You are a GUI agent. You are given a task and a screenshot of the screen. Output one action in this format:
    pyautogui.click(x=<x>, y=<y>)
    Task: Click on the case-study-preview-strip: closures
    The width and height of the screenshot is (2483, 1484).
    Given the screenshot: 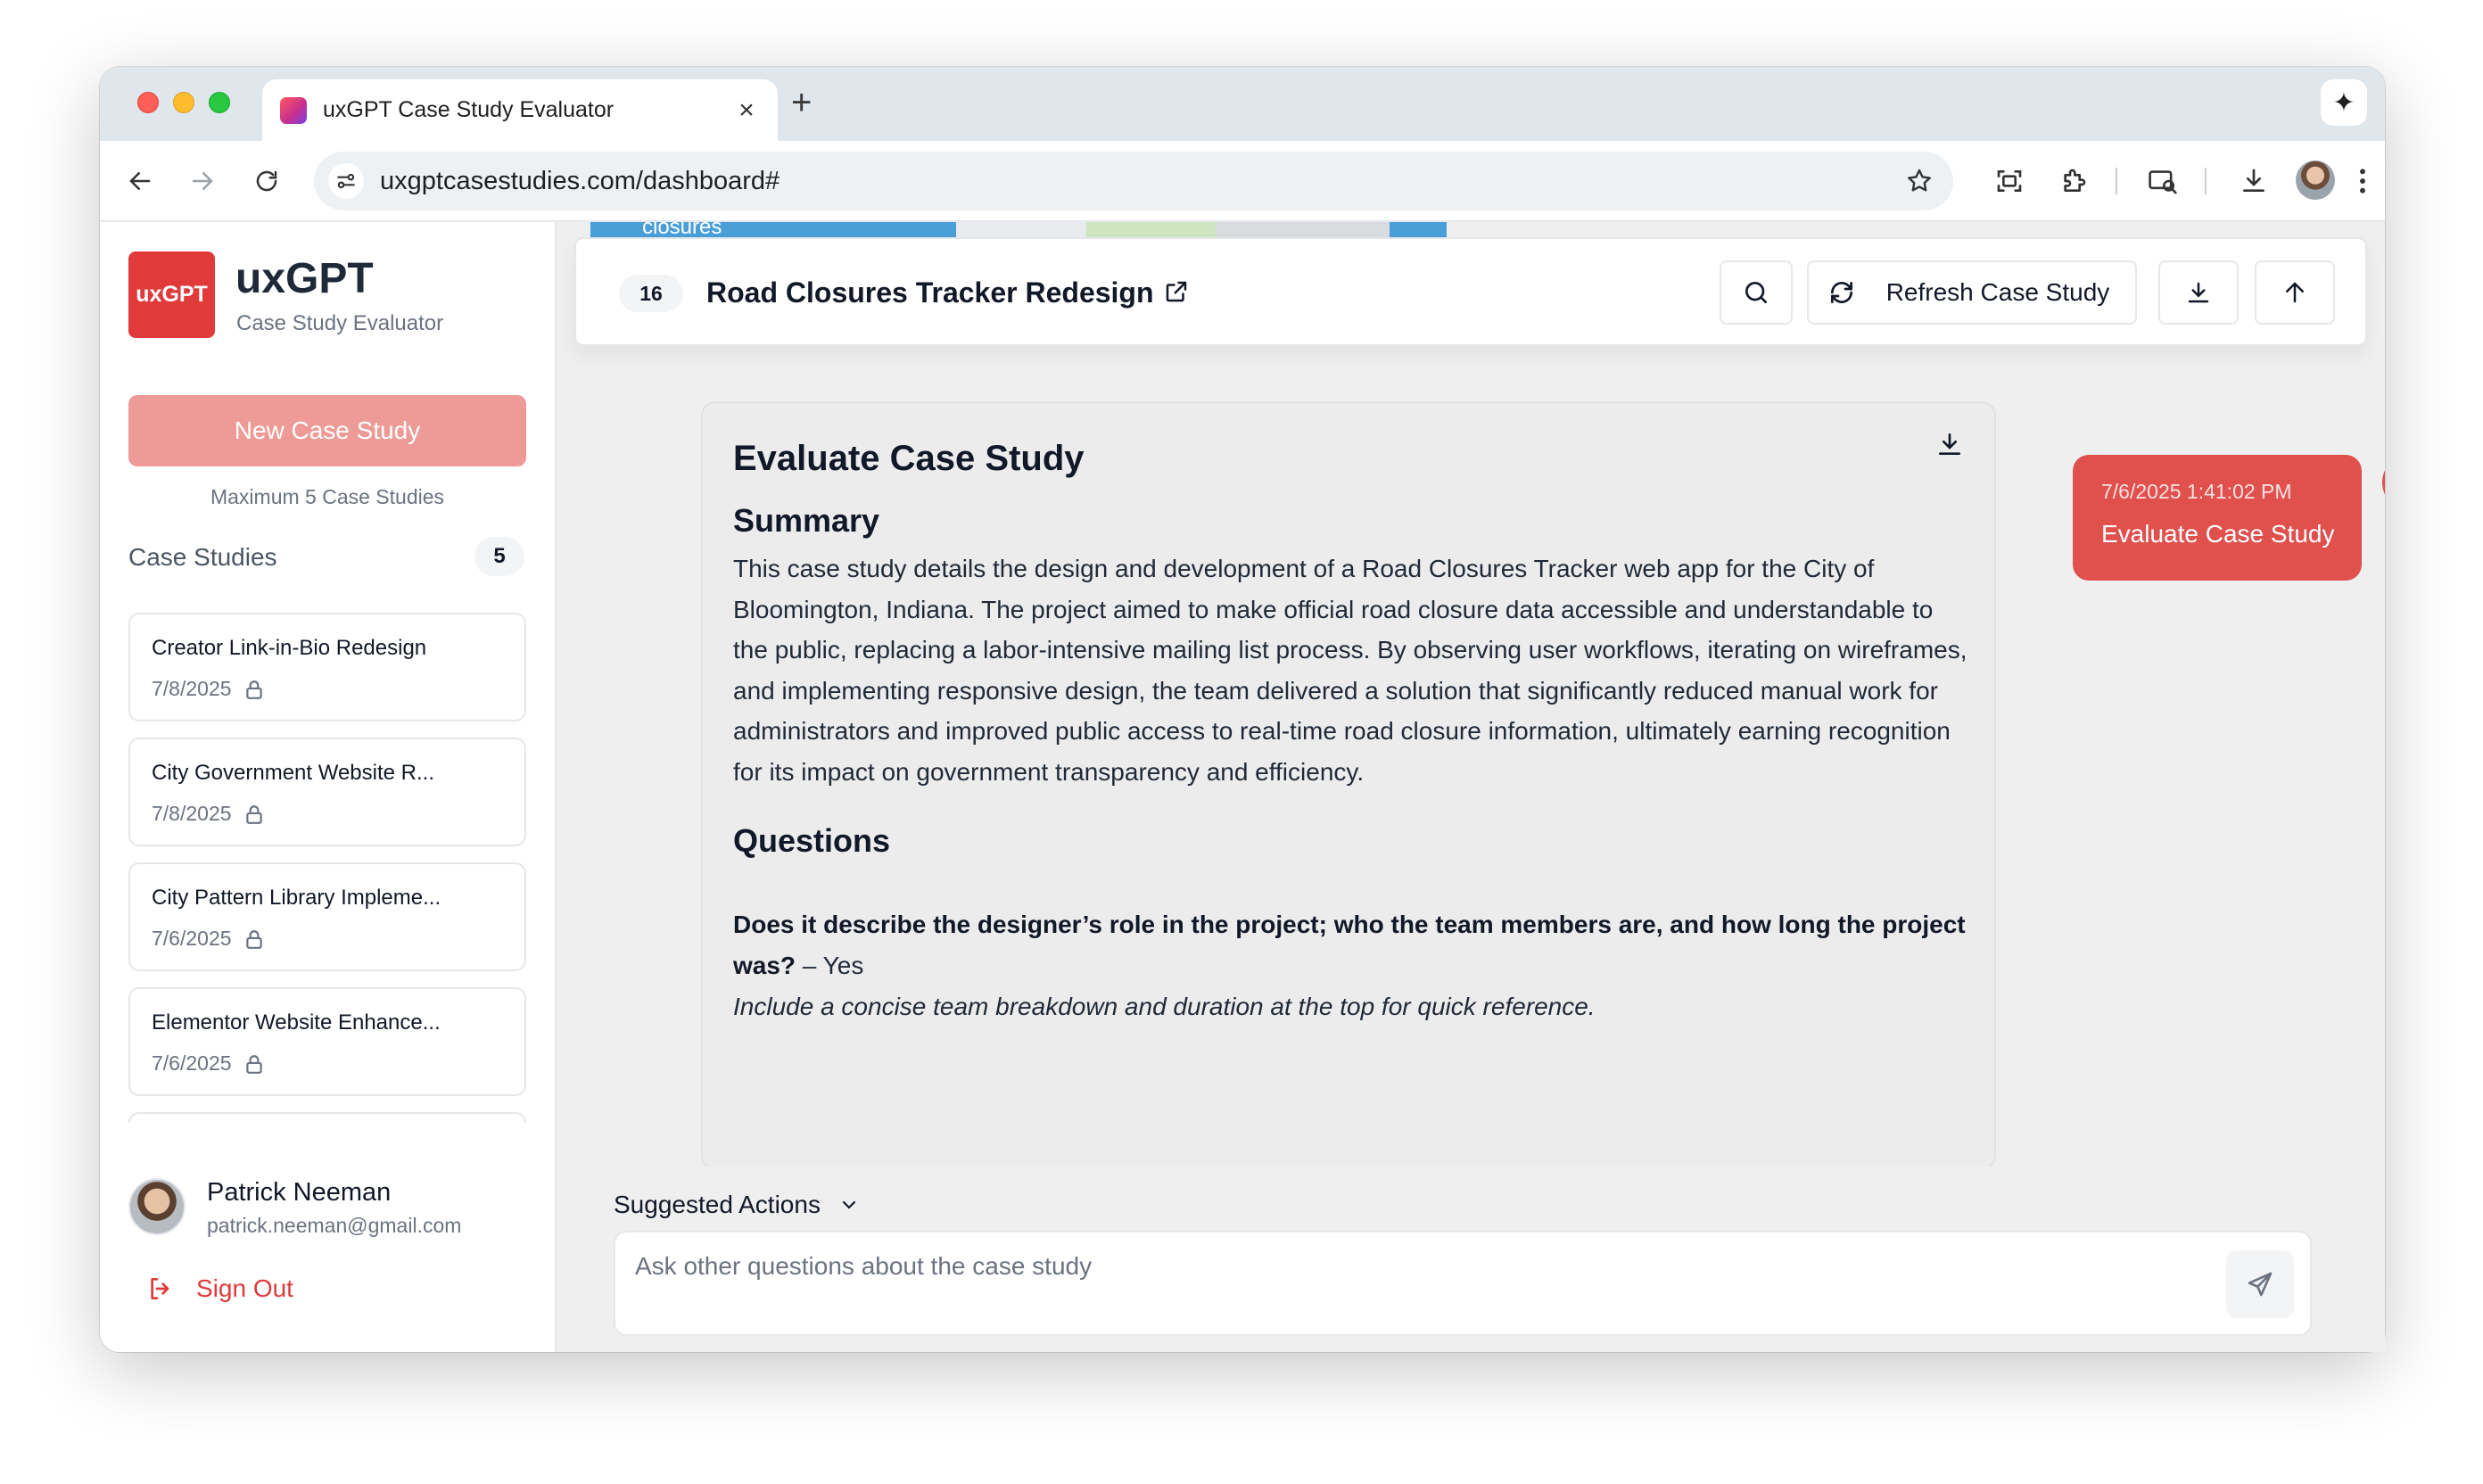 What is the action you would take?
    pyautogui.click(x=1023, y=230)
    